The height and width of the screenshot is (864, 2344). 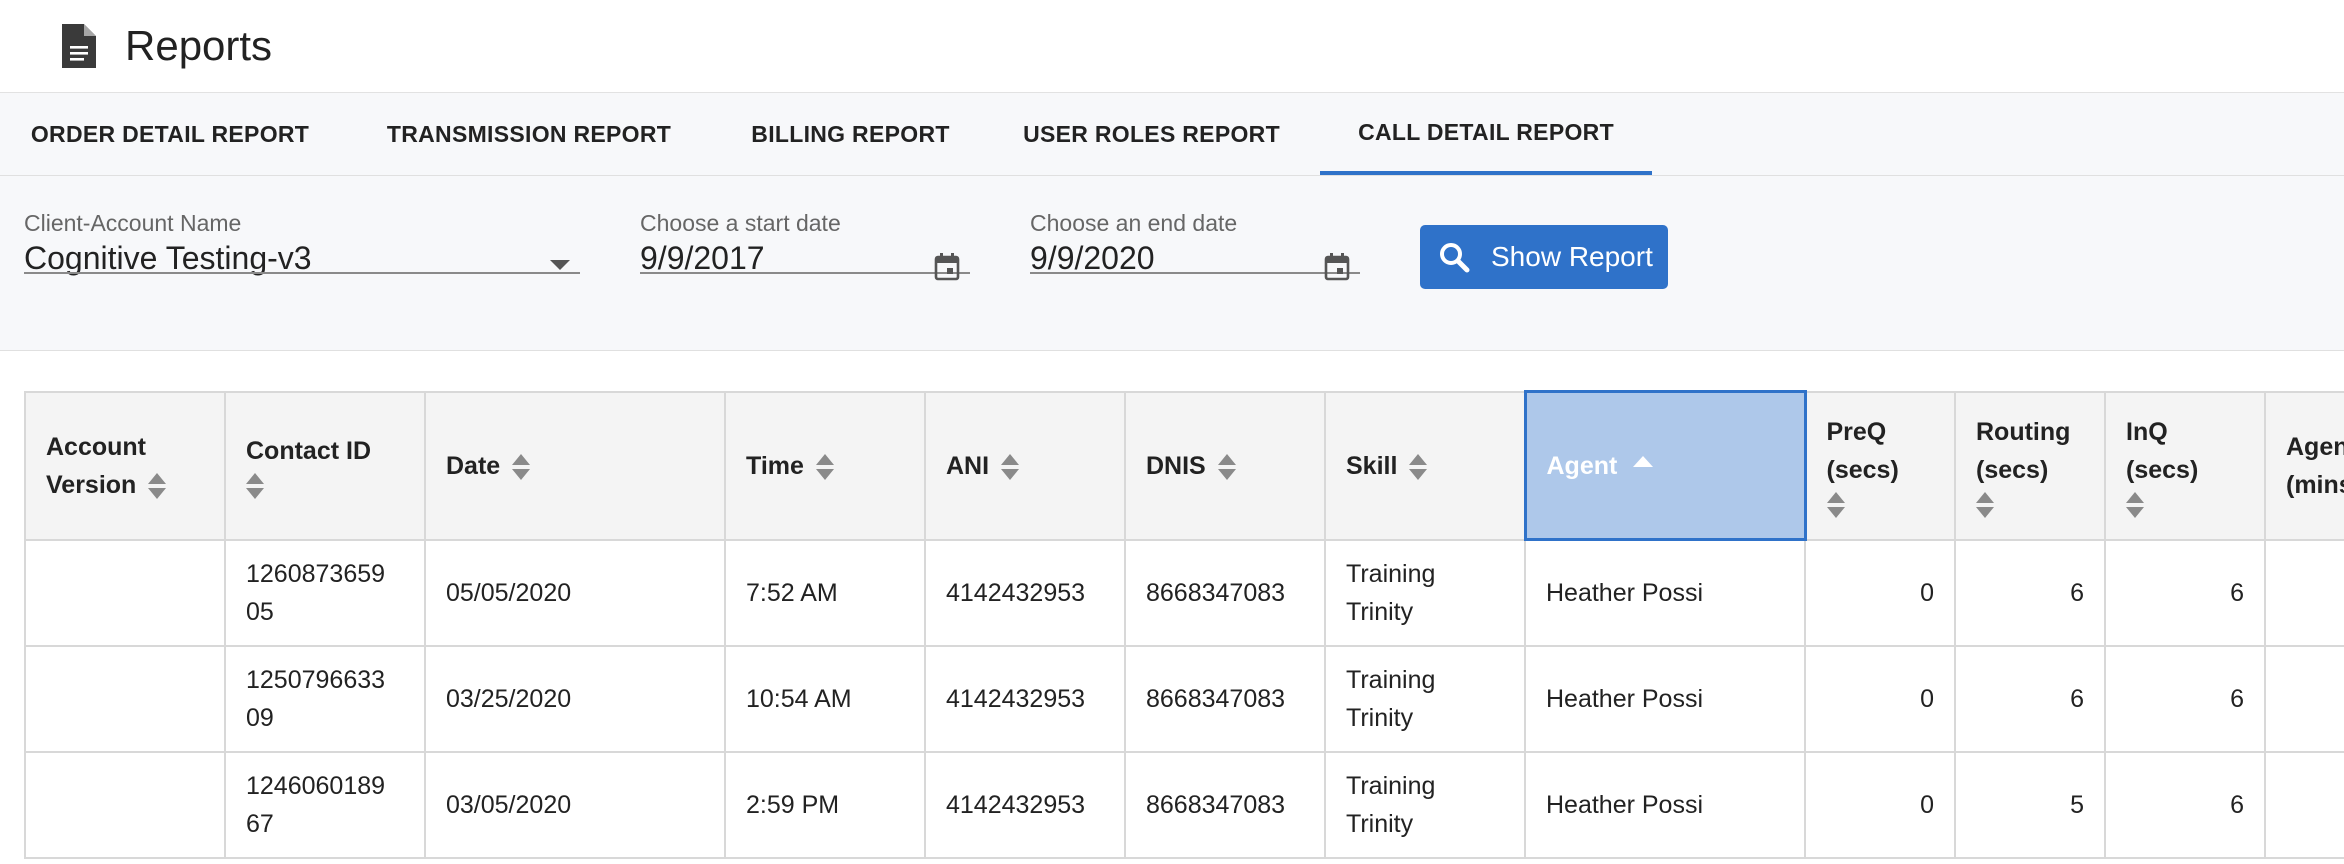 I want to click on cell-routing: 5, so click(x=2030, y=804).